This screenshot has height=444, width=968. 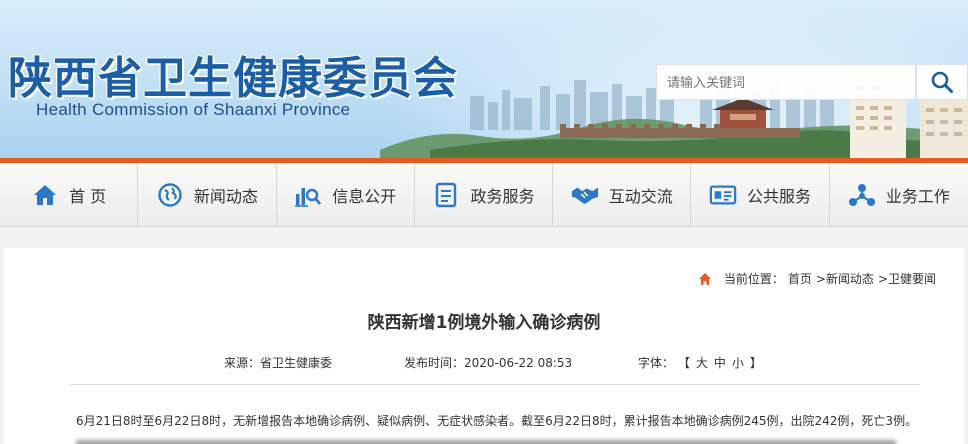 I want to click on font-size-selector: 字体： 【 大 中 小 】, so click(x=700, y=362).